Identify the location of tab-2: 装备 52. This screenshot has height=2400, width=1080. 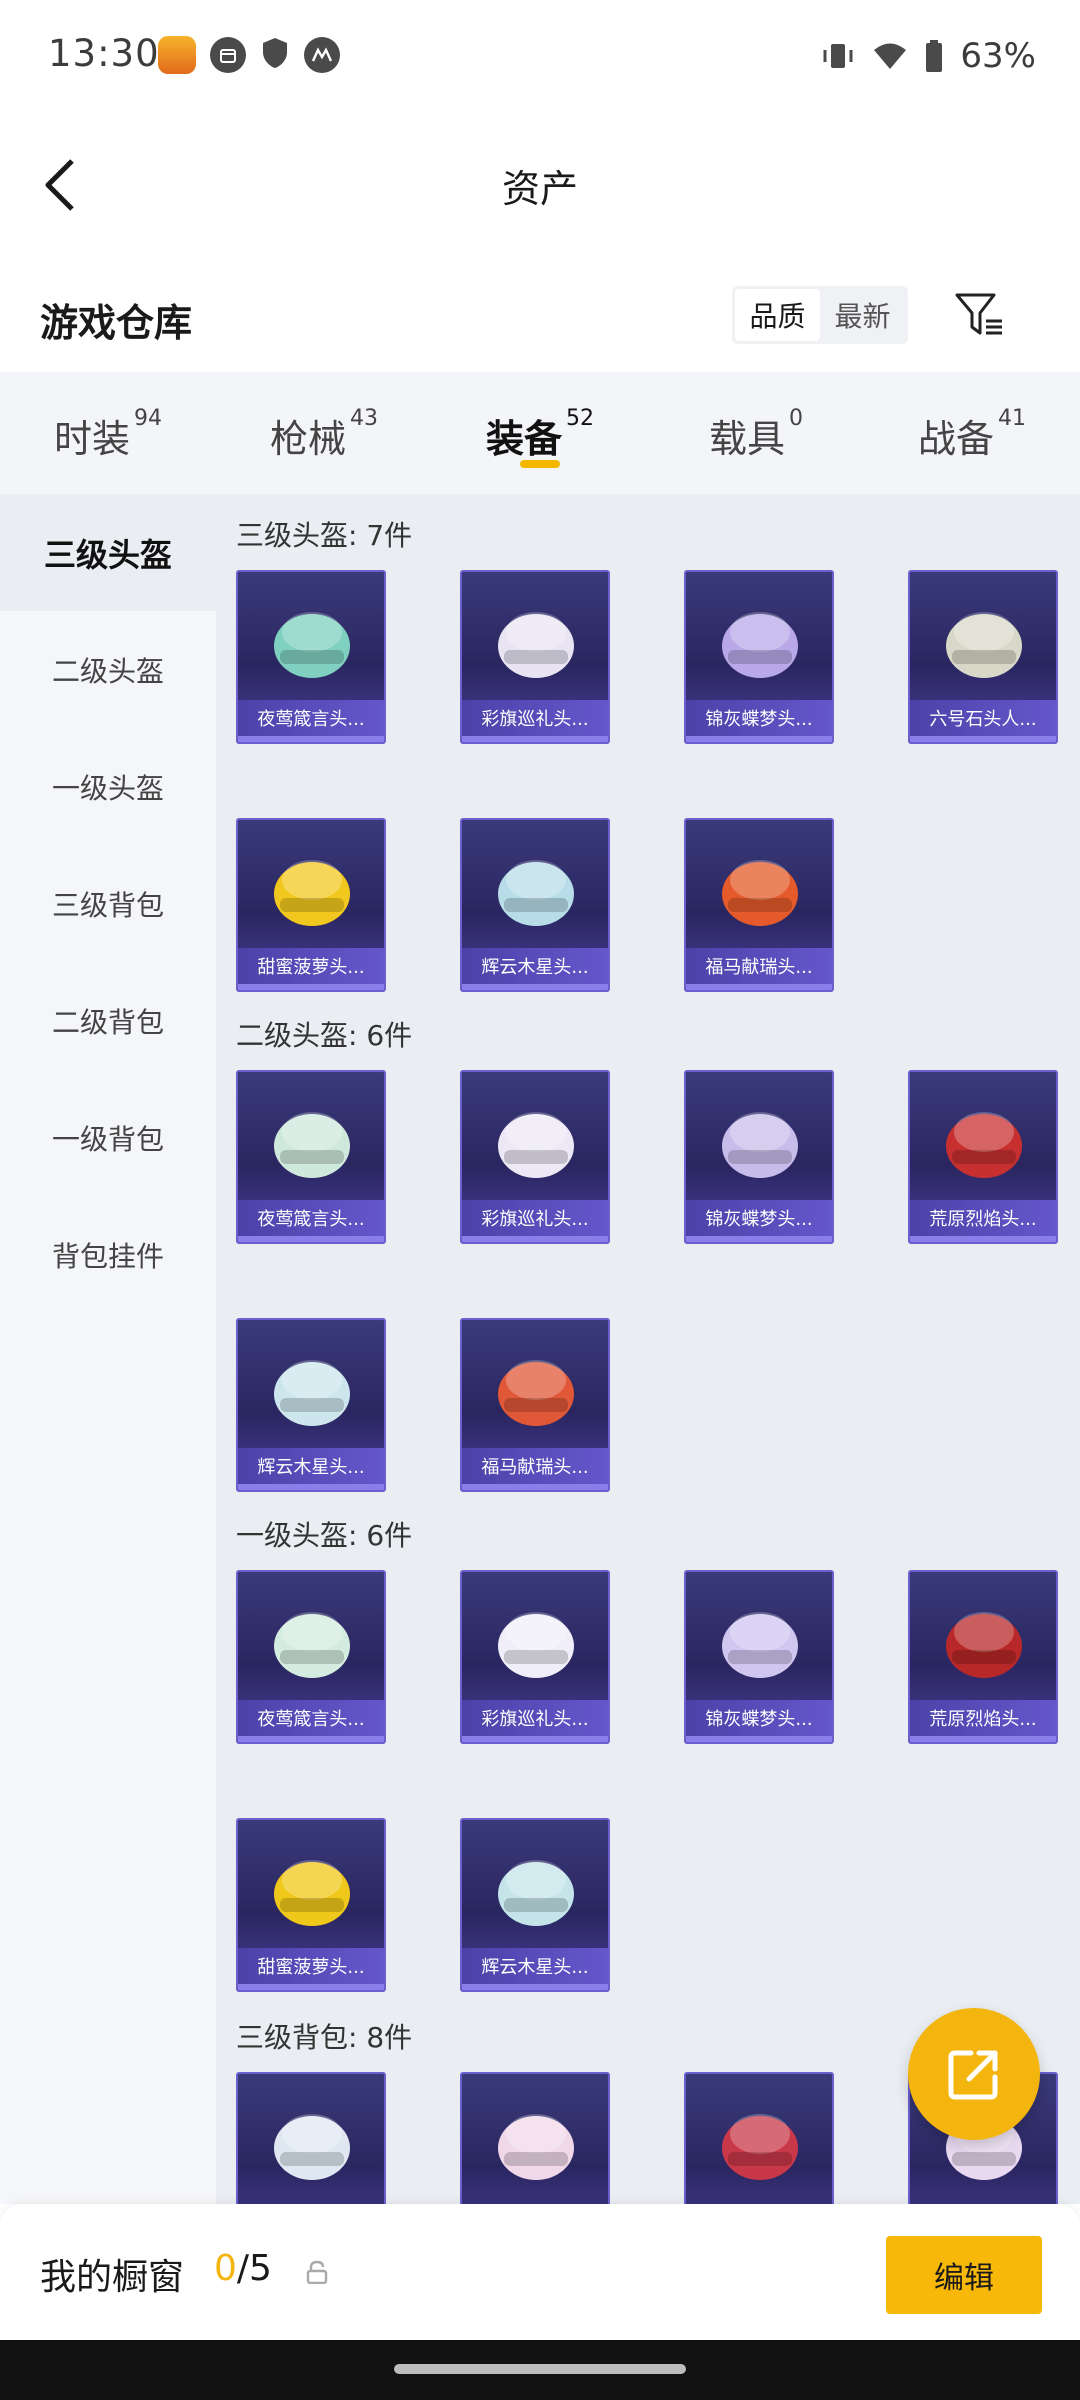
(540, 433).